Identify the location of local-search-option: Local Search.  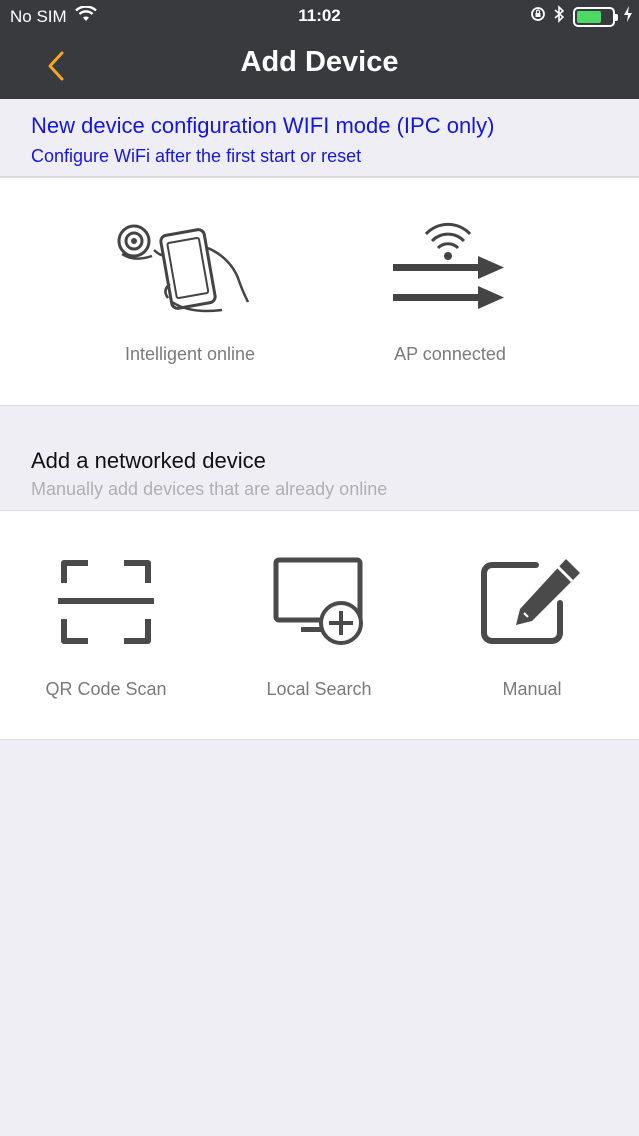
(319, 631).